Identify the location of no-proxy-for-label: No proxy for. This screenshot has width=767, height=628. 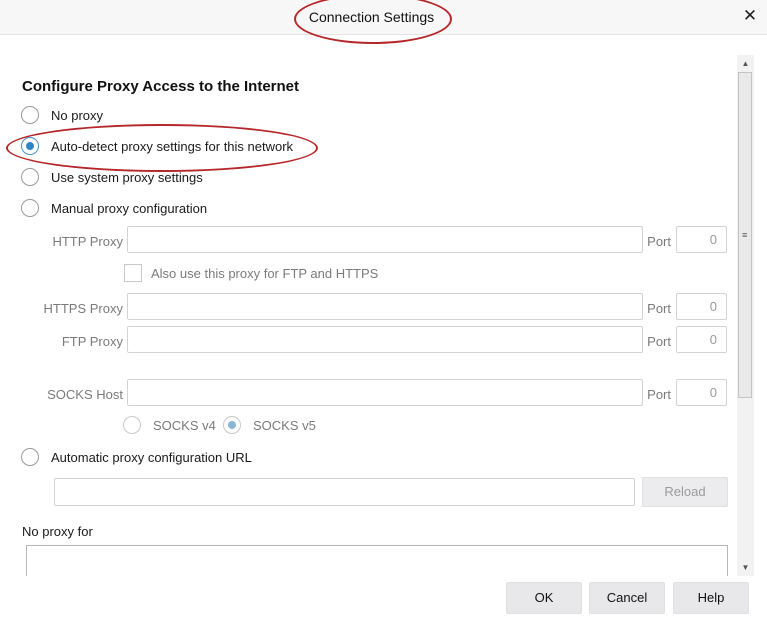
(57, 531).